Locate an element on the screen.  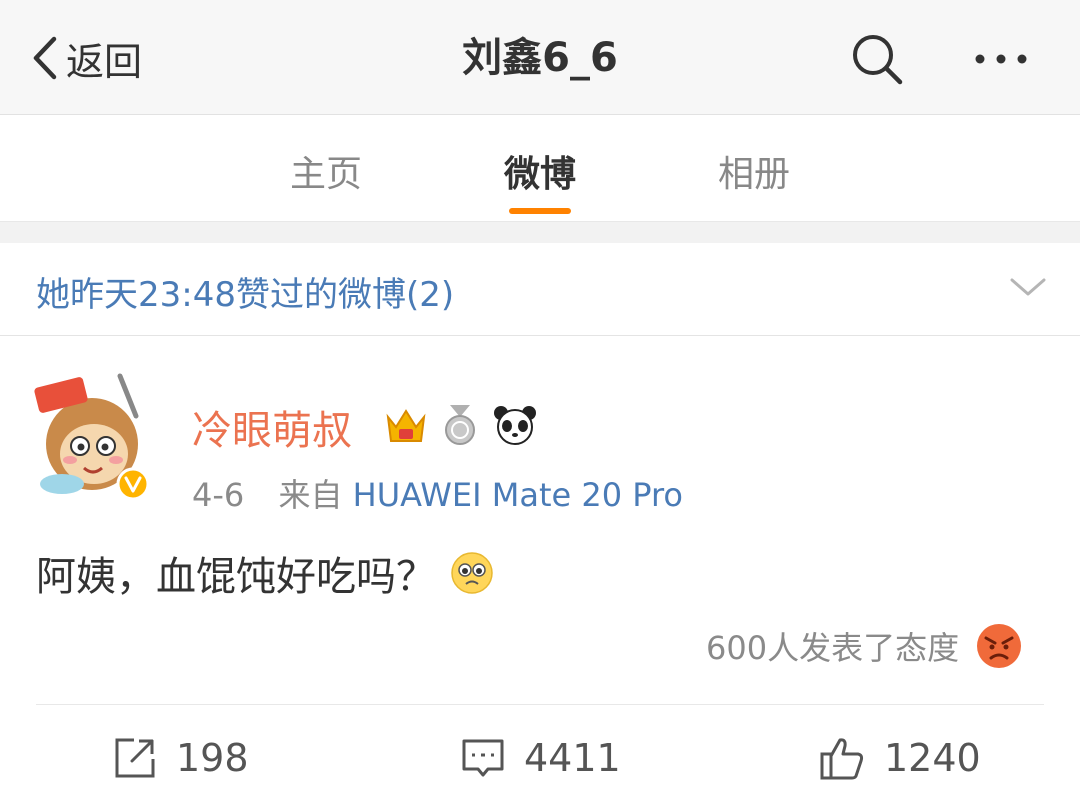
chevron-down-icon is located at coordinates (1028, 288).